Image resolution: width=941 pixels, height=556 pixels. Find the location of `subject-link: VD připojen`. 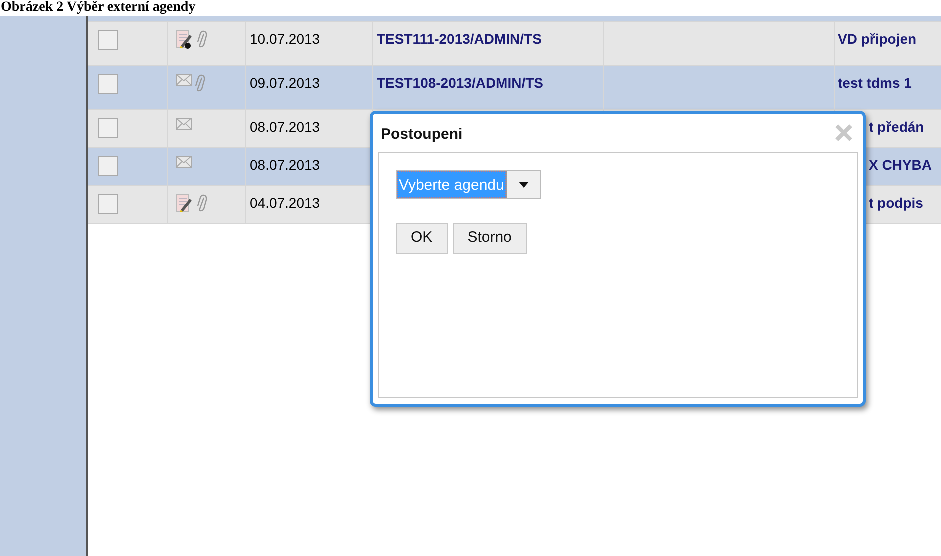

subject-link: VD připojen is located at coordinates (877, 39).